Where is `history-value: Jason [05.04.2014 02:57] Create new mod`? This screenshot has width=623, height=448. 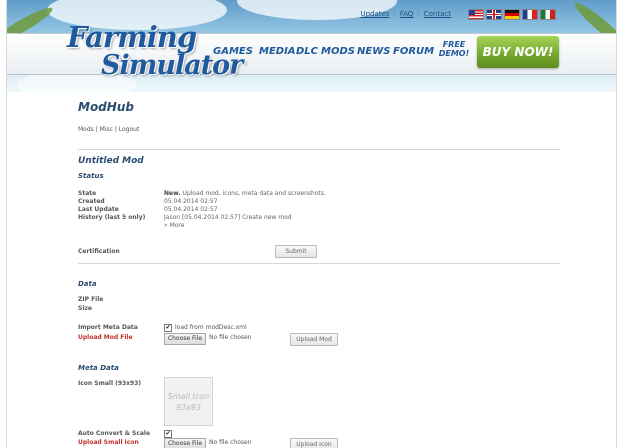 history-value: Jason [05.04.2014 02:57] Create new mod is located at coordinates (228, 217).